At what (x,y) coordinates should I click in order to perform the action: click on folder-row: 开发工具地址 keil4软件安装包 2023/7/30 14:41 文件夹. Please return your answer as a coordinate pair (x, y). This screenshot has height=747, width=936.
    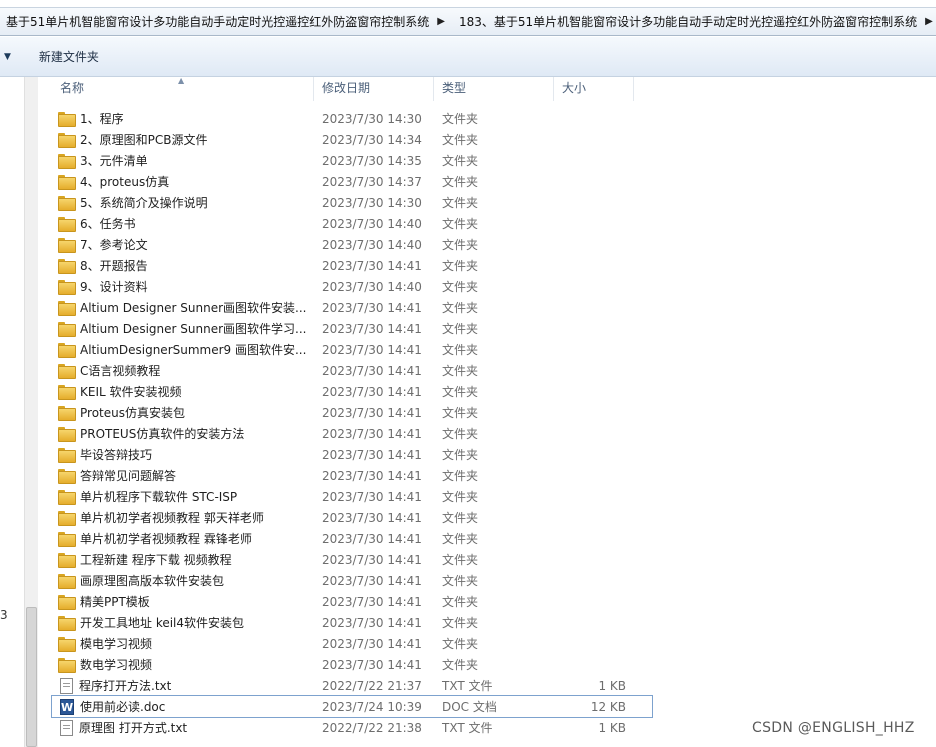
    Looking at the image, I should click on (352, 622).